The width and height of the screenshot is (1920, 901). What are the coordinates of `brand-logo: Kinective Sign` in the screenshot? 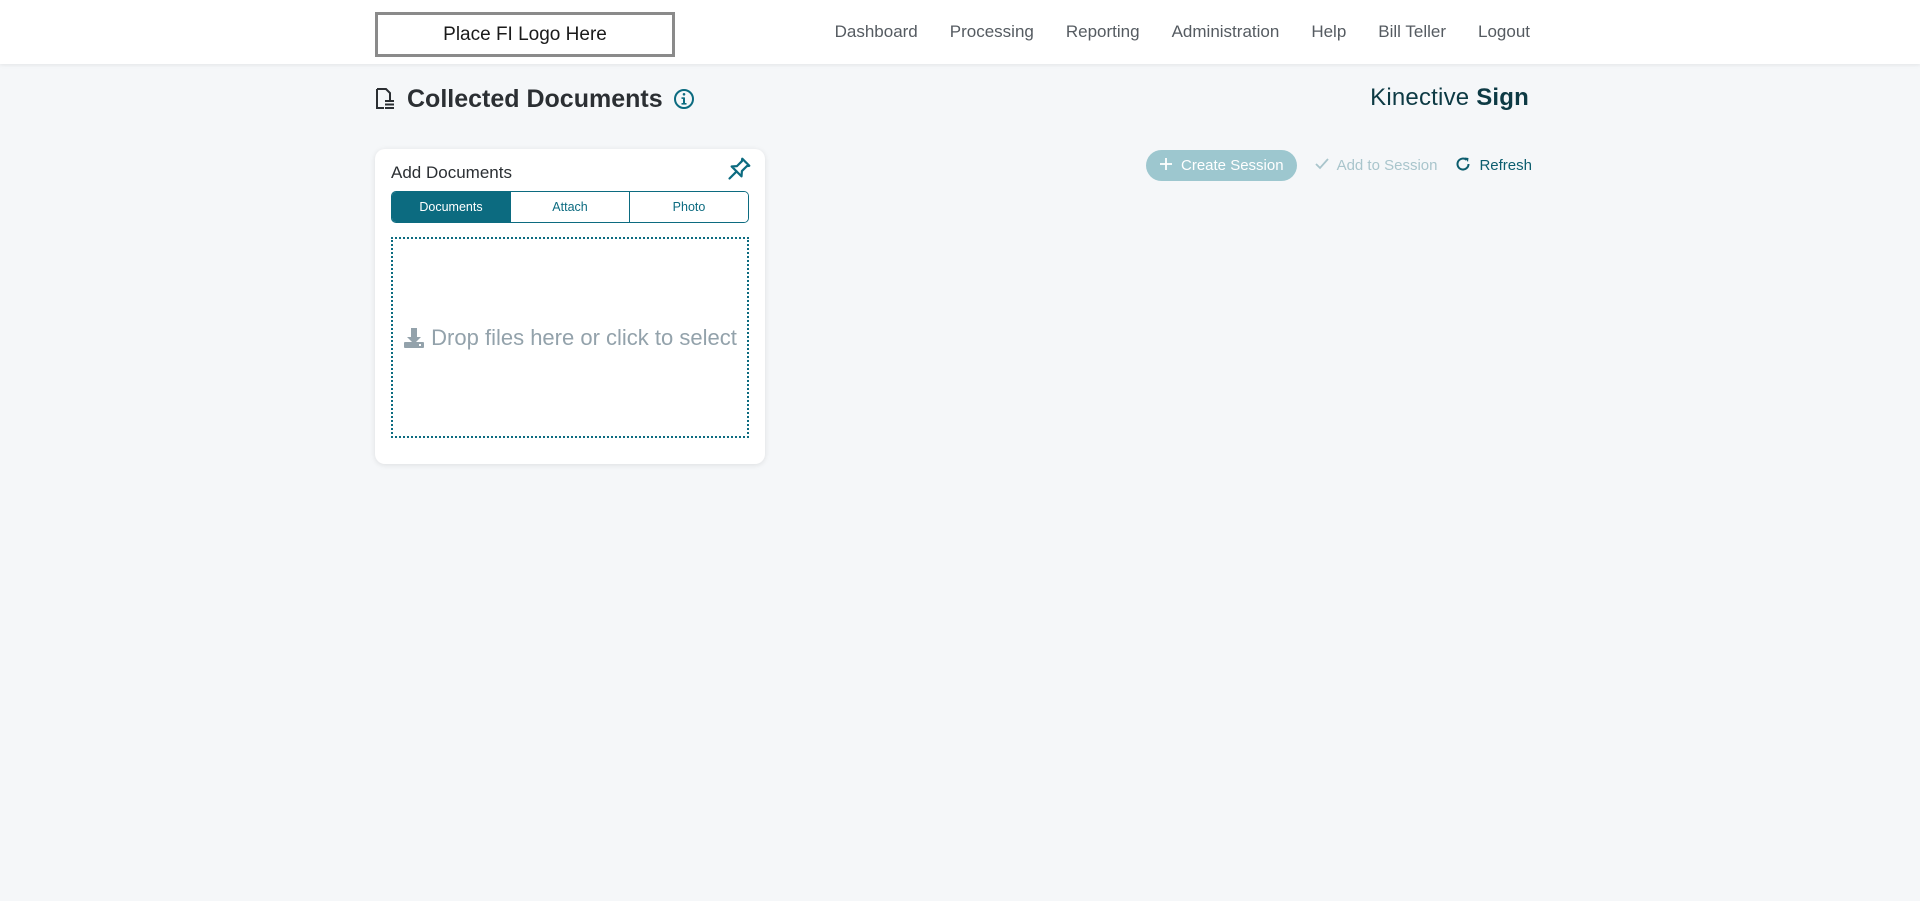 It's located at (1449, 98).